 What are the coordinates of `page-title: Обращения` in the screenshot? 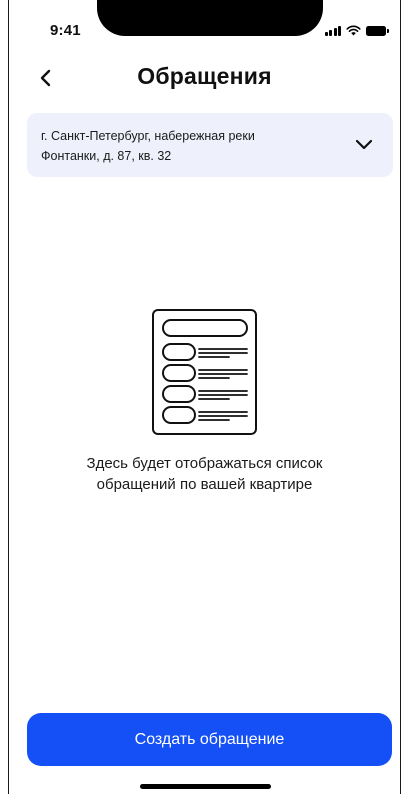 It's located at (204, 76).